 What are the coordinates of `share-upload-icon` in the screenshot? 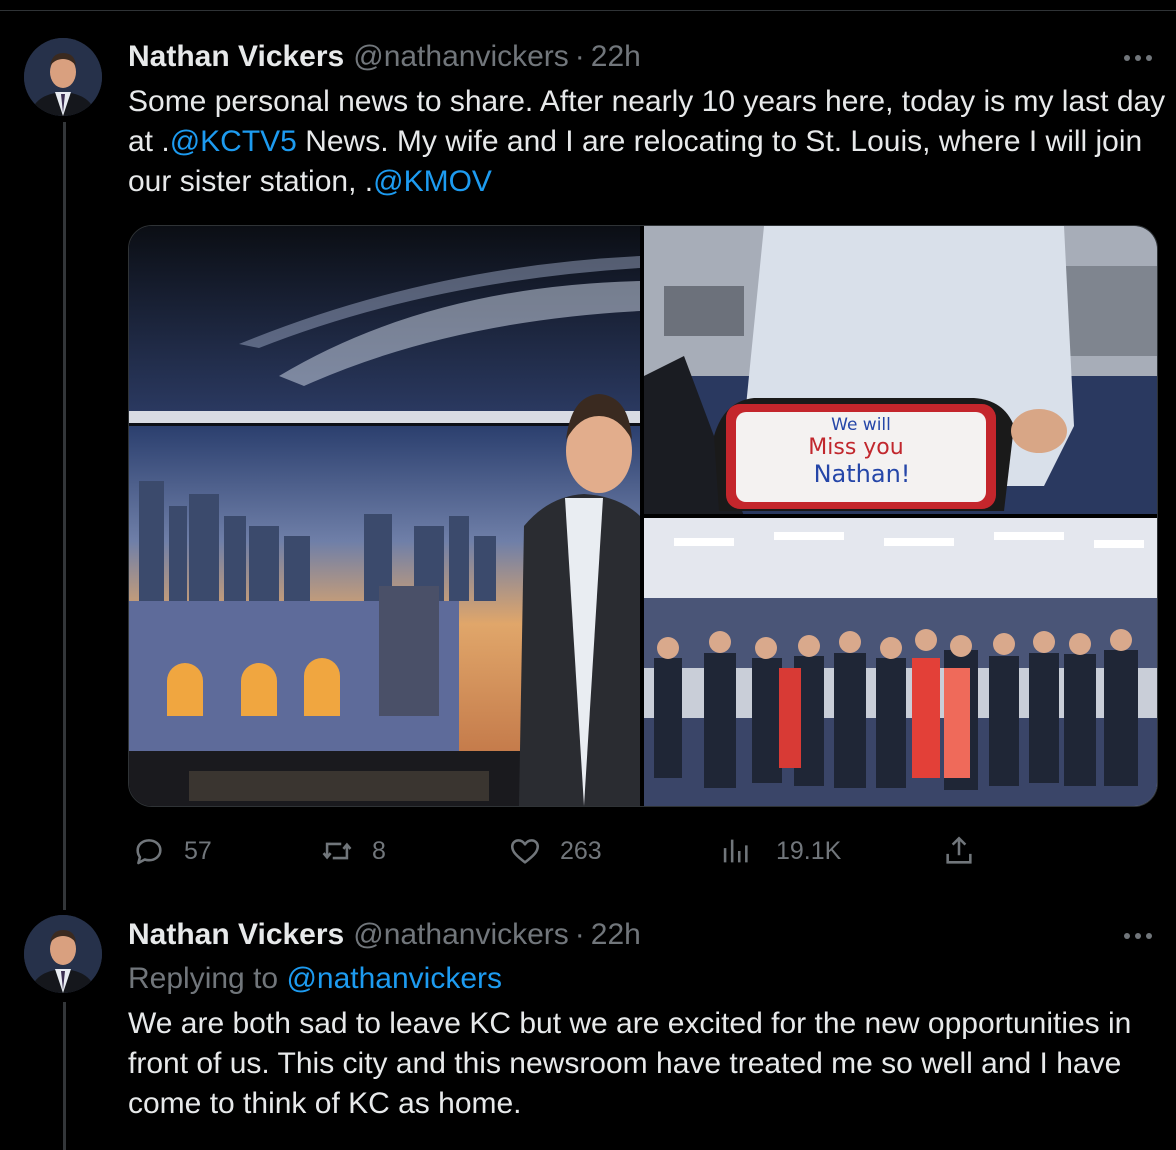 It's located at (959, 850).